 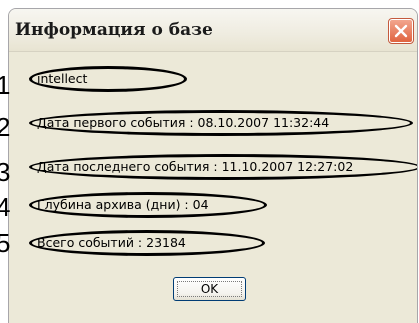 What do you see at coordinates (114, 30) in the screenshot?
I see `dialog-title: Информация о базе` at bounding box center [114, 30].